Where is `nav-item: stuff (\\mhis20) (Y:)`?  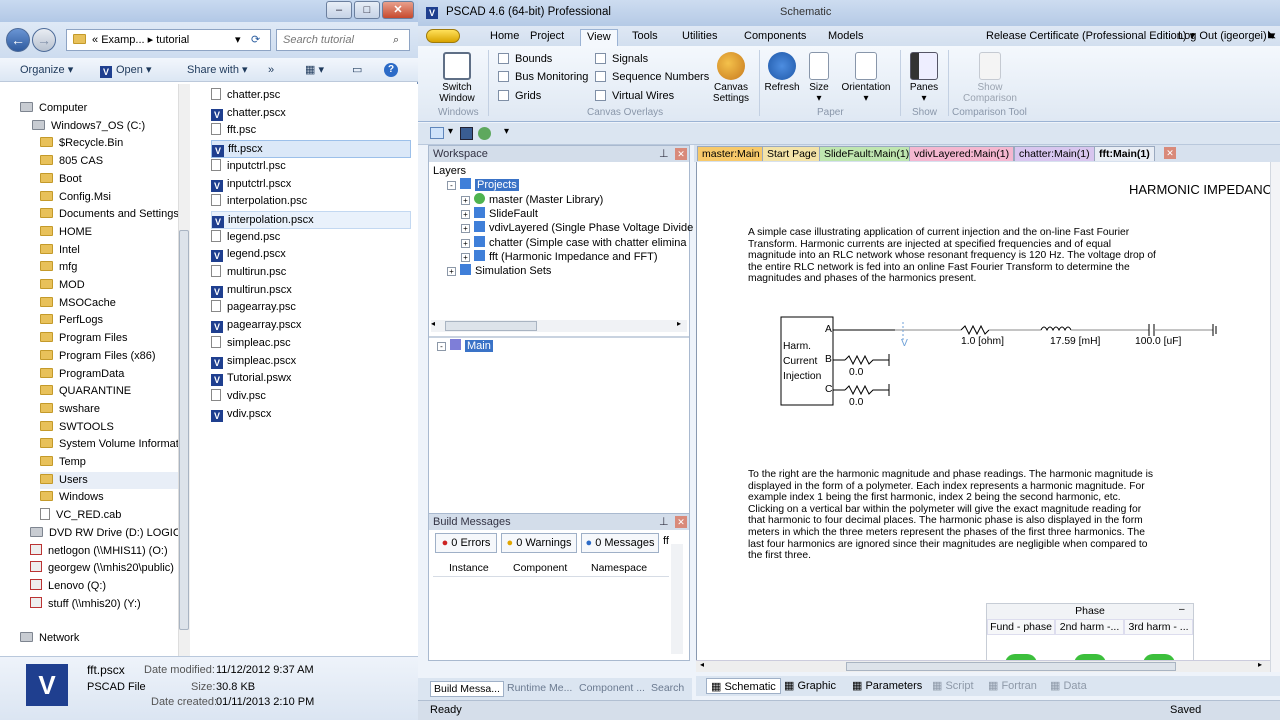 nav-item: stuff (\\mhis20) (Y:) is located at coordinates (85, 605).